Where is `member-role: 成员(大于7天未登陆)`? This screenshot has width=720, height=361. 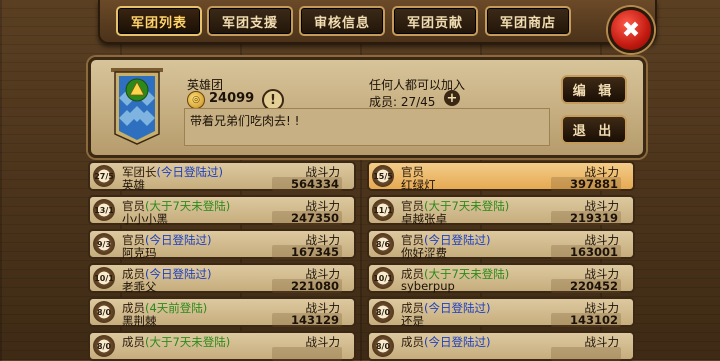
member-role: 成员(大于7天未登陆) is located at coordinates (176, 342).